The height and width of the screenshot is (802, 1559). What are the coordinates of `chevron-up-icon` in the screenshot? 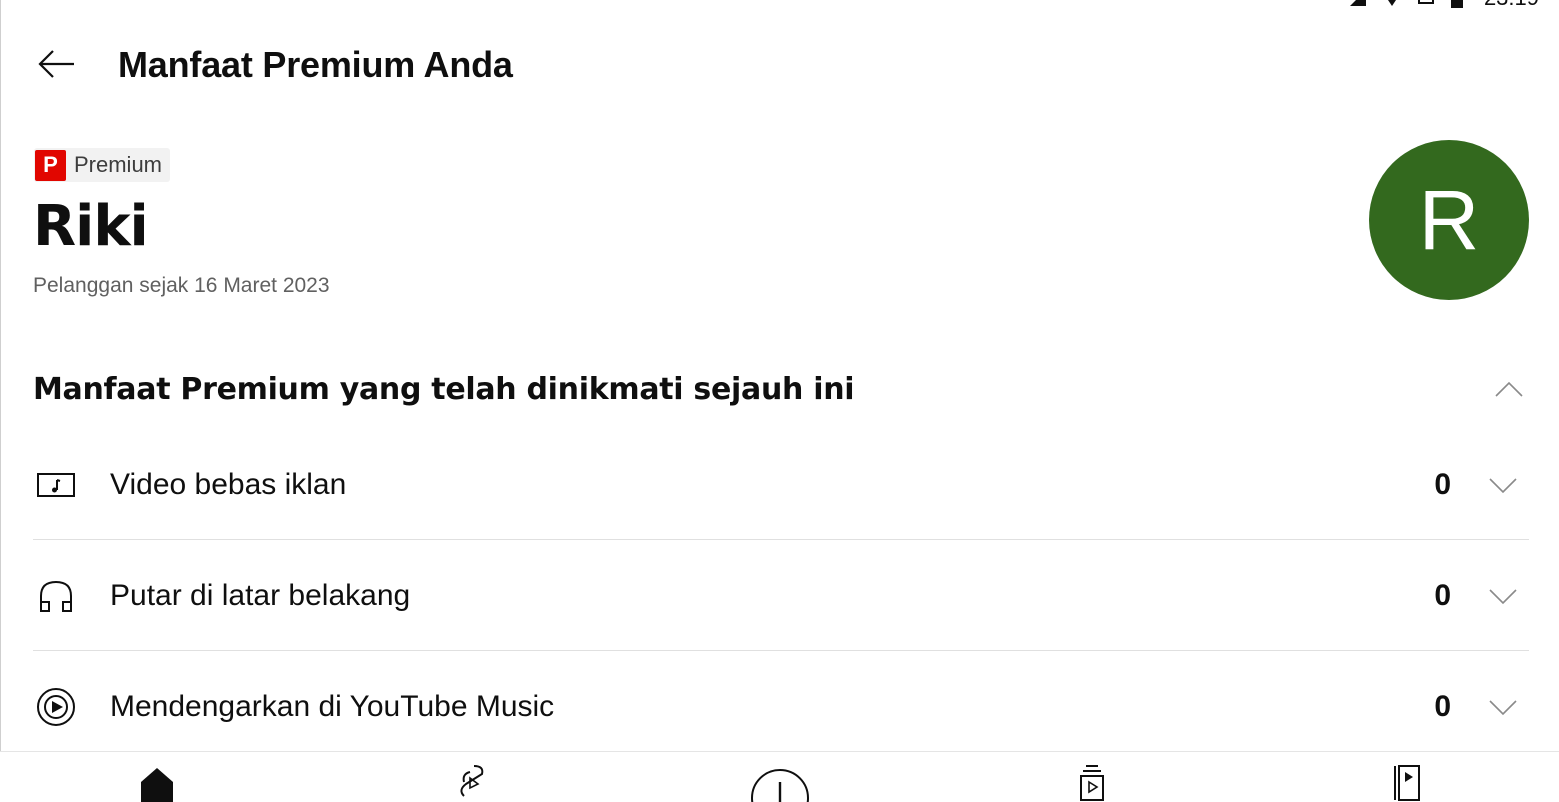 It's located at (1509, 389).